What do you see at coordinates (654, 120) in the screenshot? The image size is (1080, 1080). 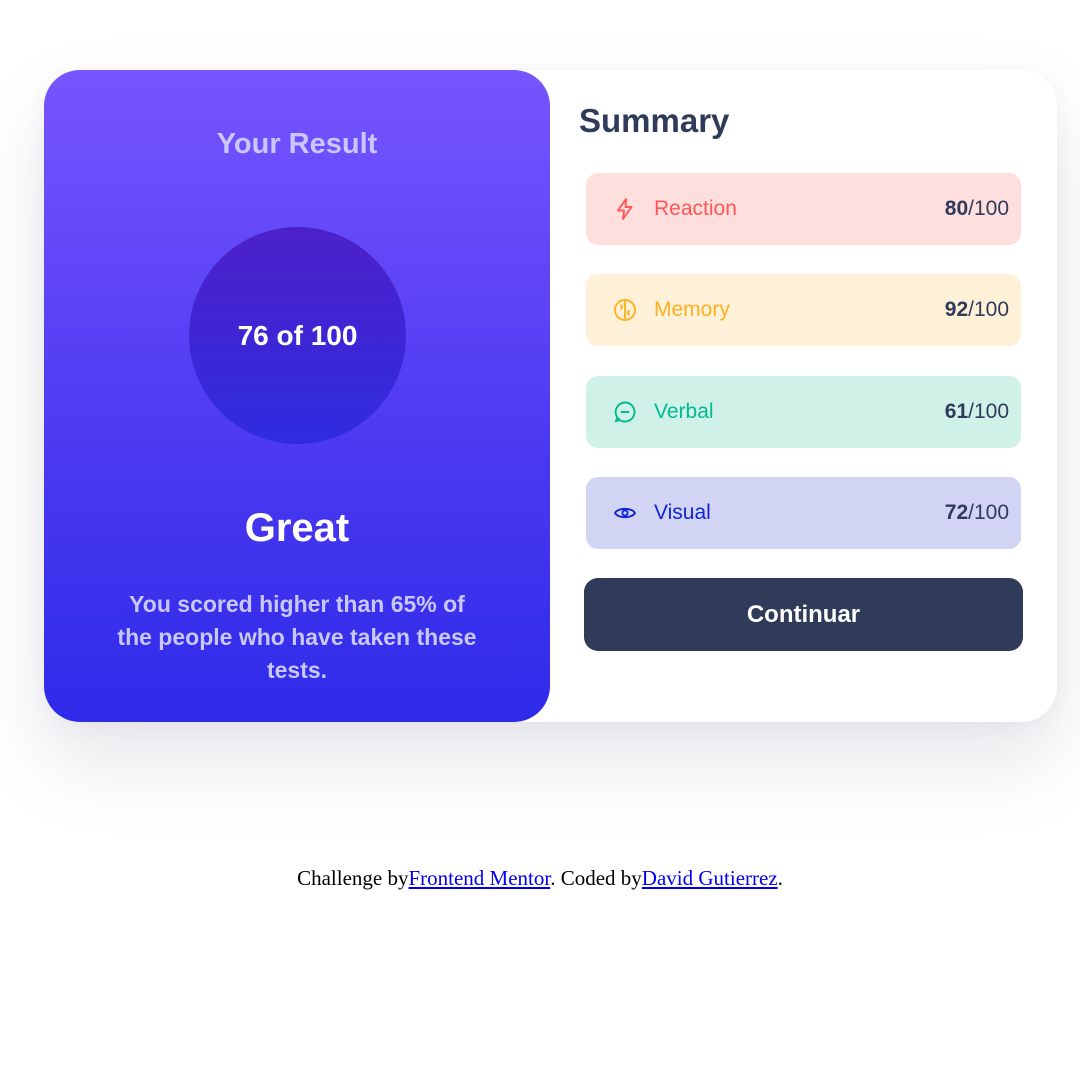 I see `summary-title: Summary` at bounding box center [654, 120].